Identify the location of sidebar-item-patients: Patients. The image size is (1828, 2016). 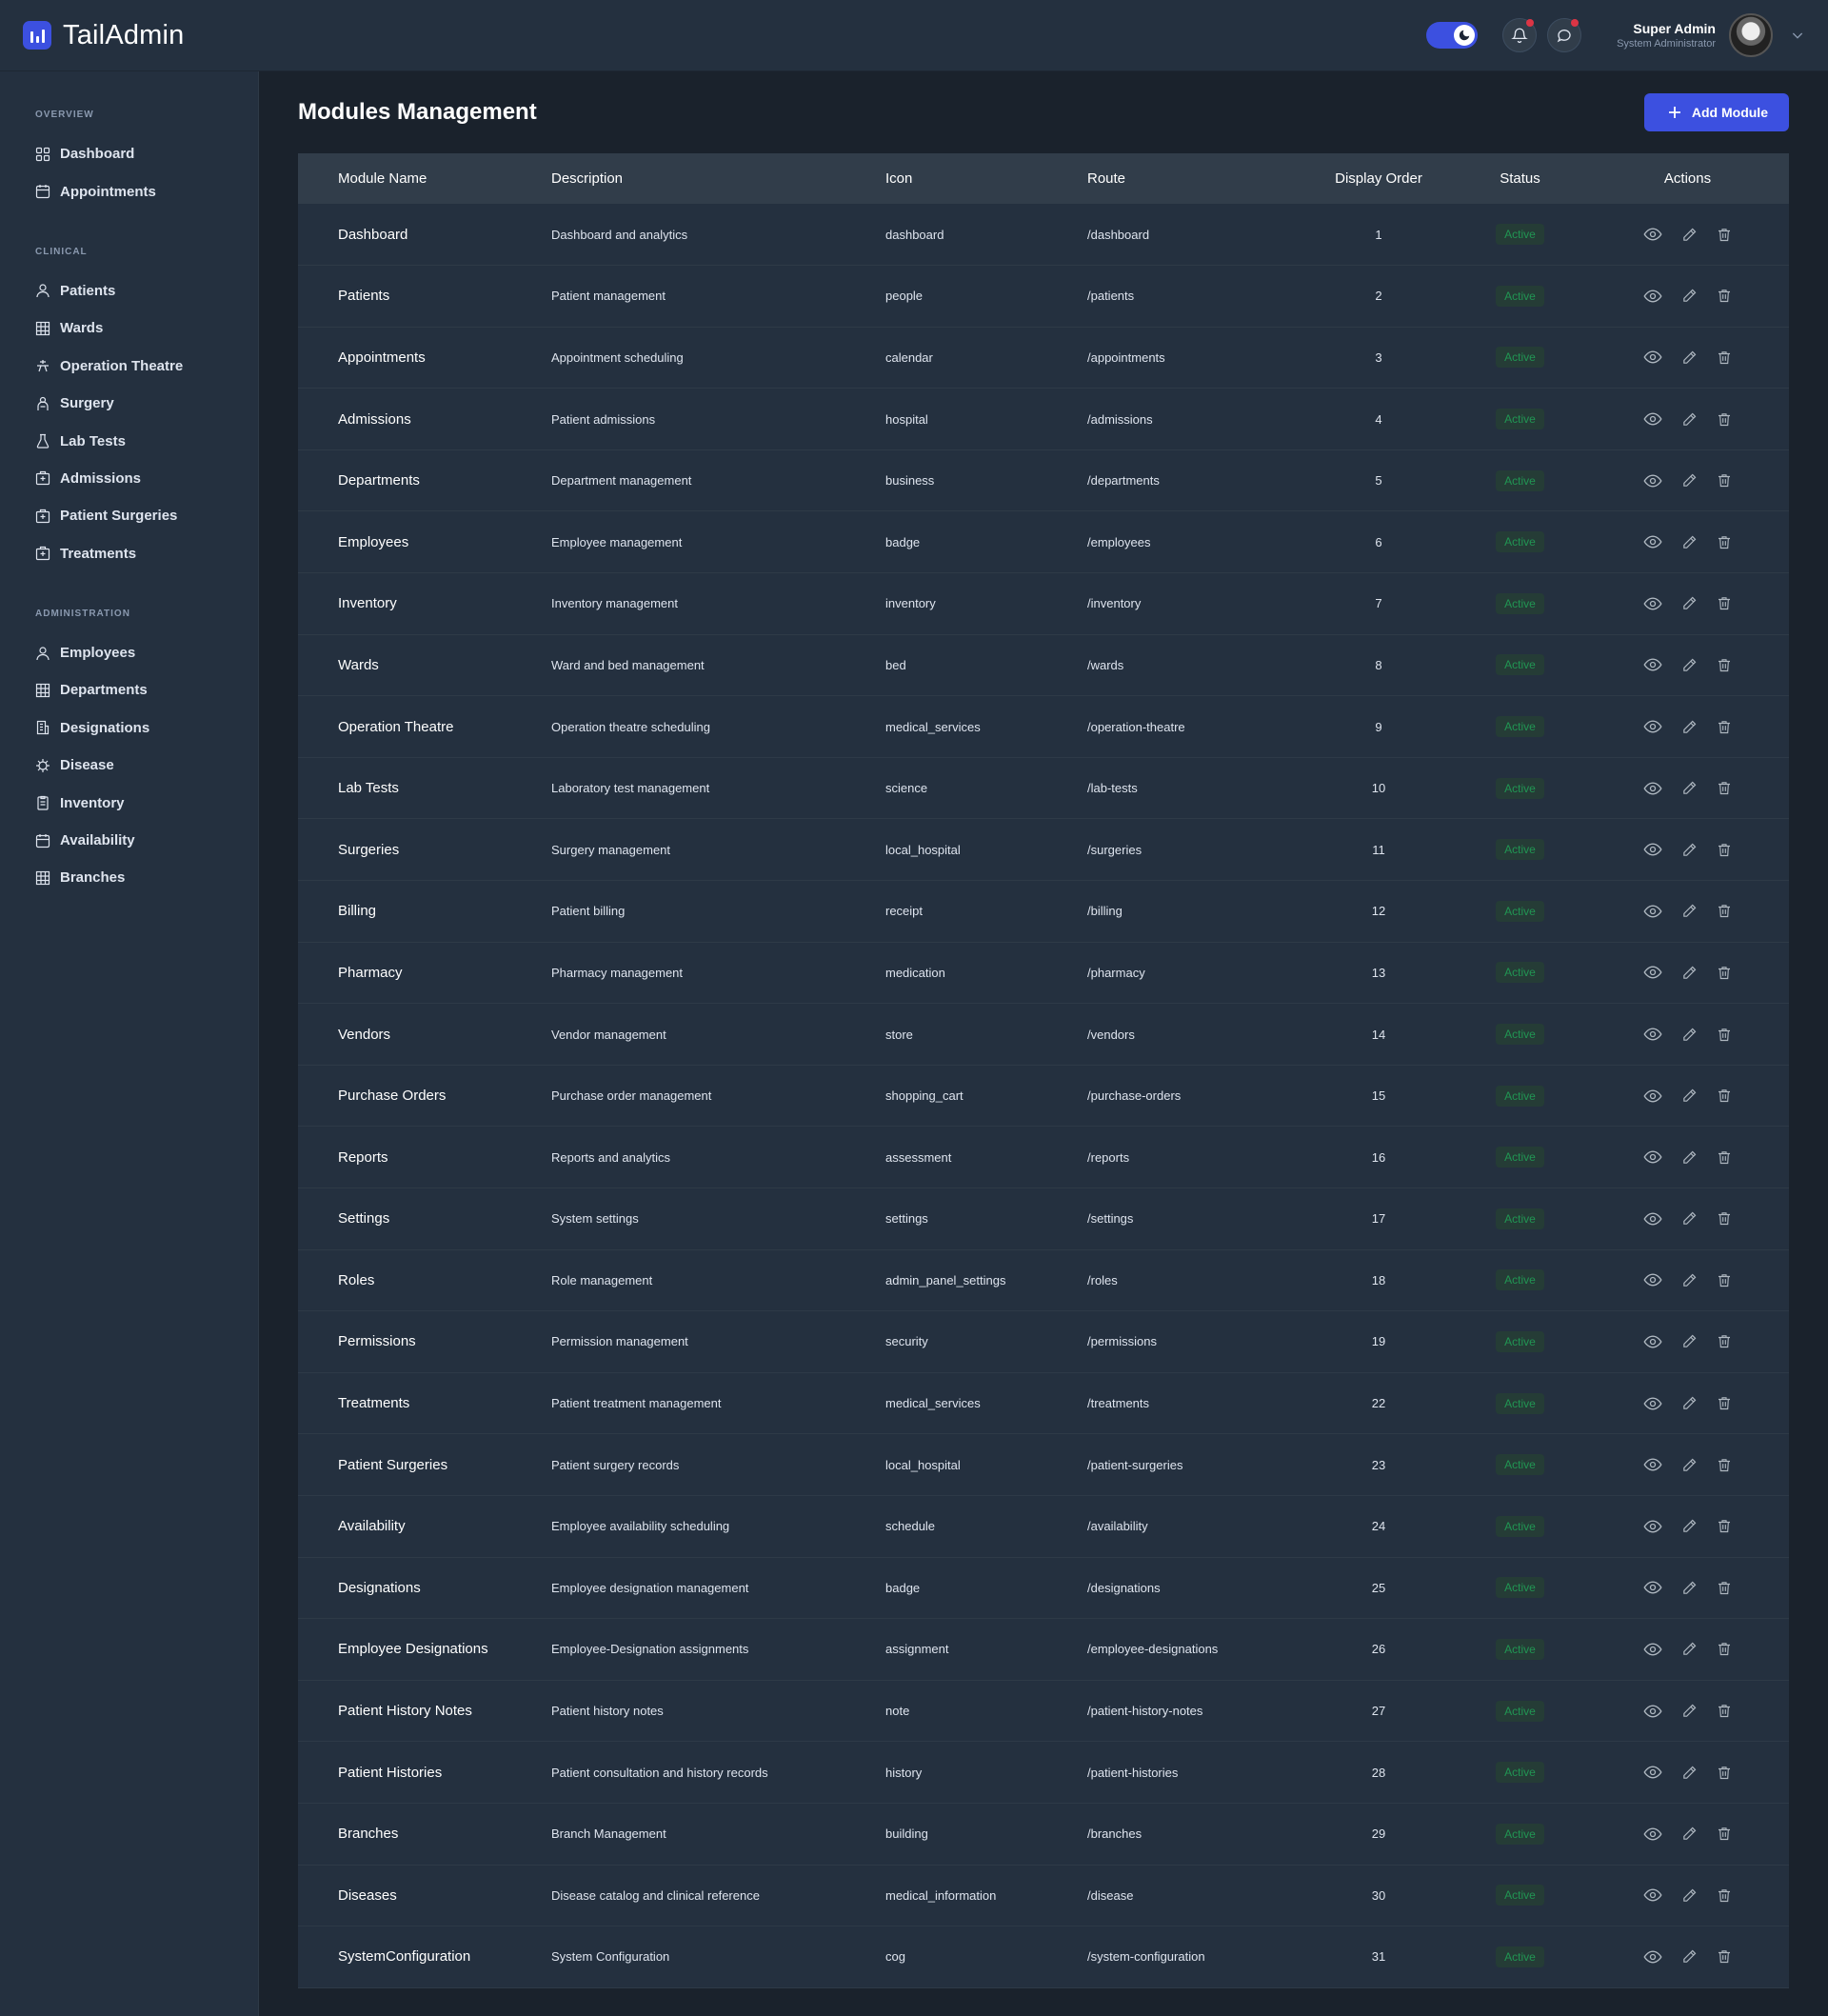
(129, 290).